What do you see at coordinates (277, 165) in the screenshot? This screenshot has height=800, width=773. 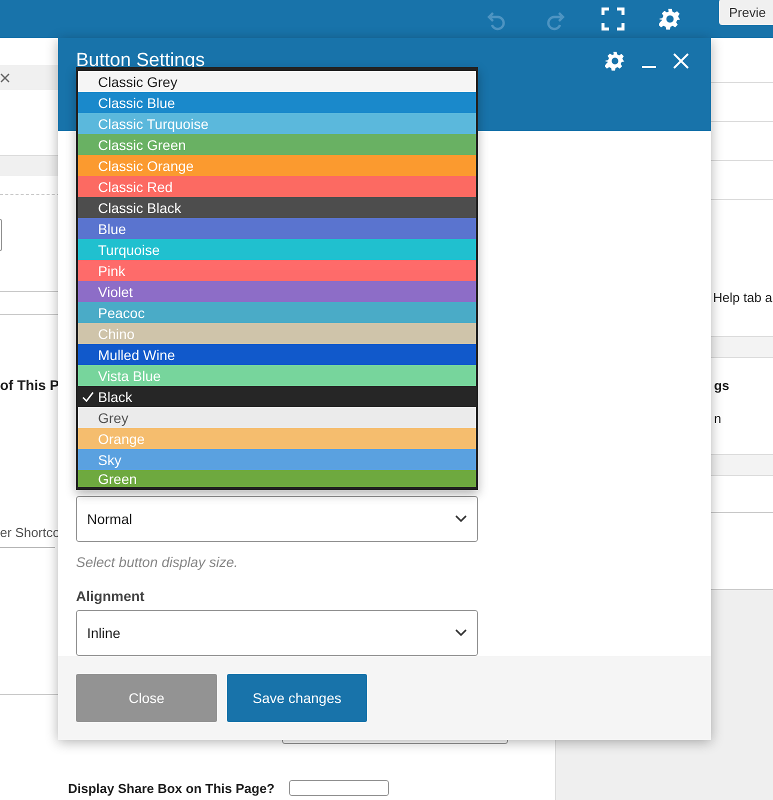 I see `dropdown-option: Classic Orange` at bounding box center [277, 165].